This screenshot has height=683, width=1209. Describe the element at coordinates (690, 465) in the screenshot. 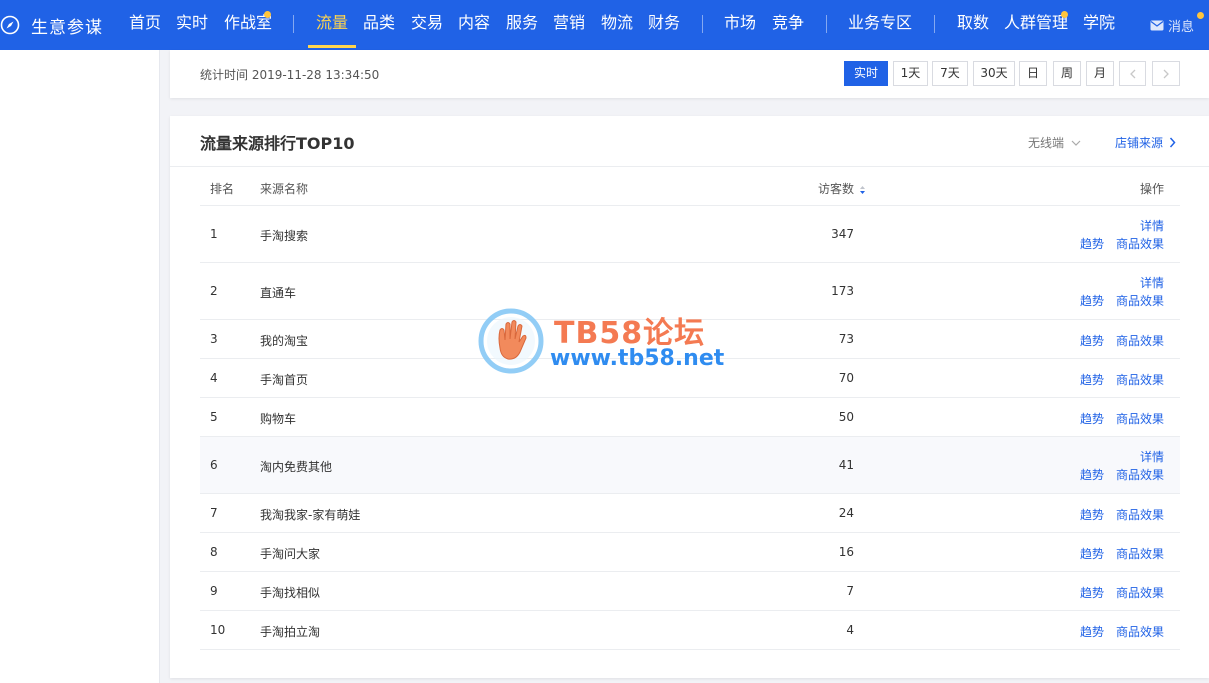

I see `table-row: 6 淘内免费其他 41 详情 趋势 商品效果` at that location.